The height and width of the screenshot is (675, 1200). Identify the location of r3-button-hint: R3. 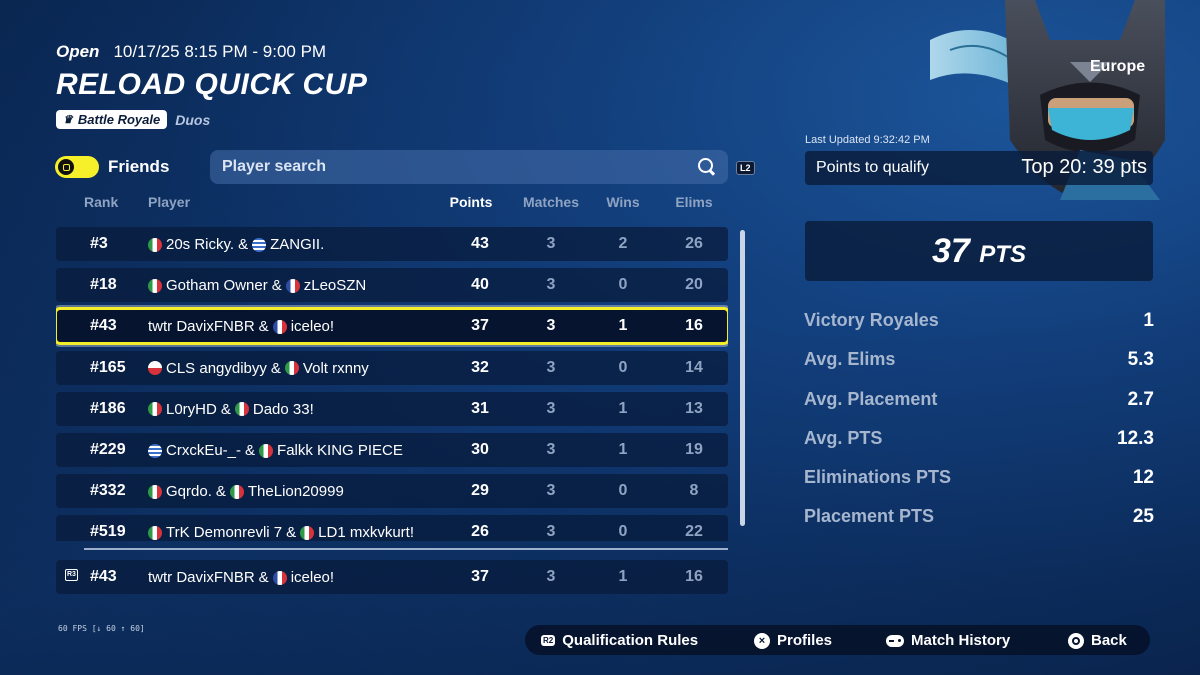
(71, 575).